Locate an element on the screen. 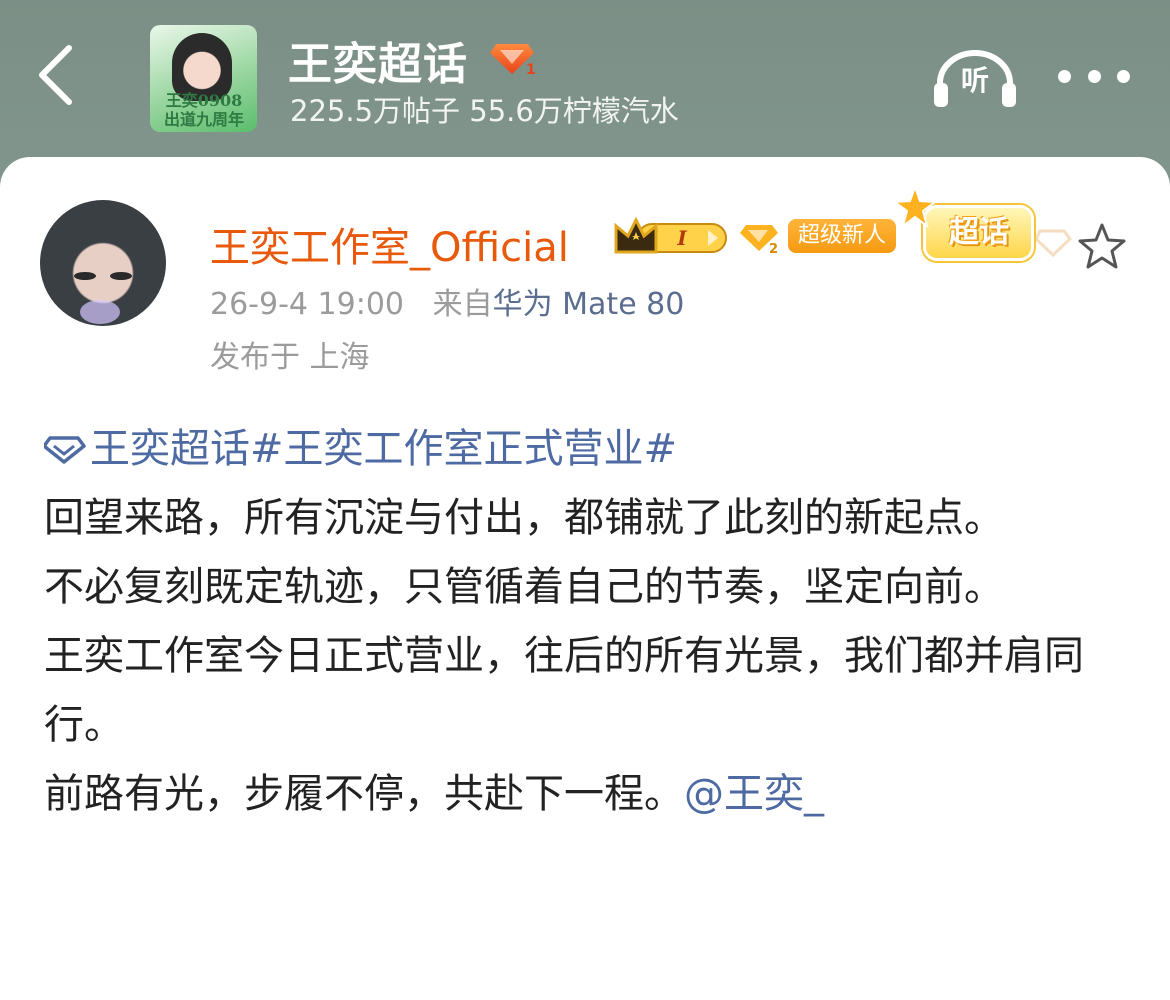 The image size is (1170, 1000). post-meta: 26-9-4 19:00 来自华为 Mate 80 is located at coordinates (447, 301).